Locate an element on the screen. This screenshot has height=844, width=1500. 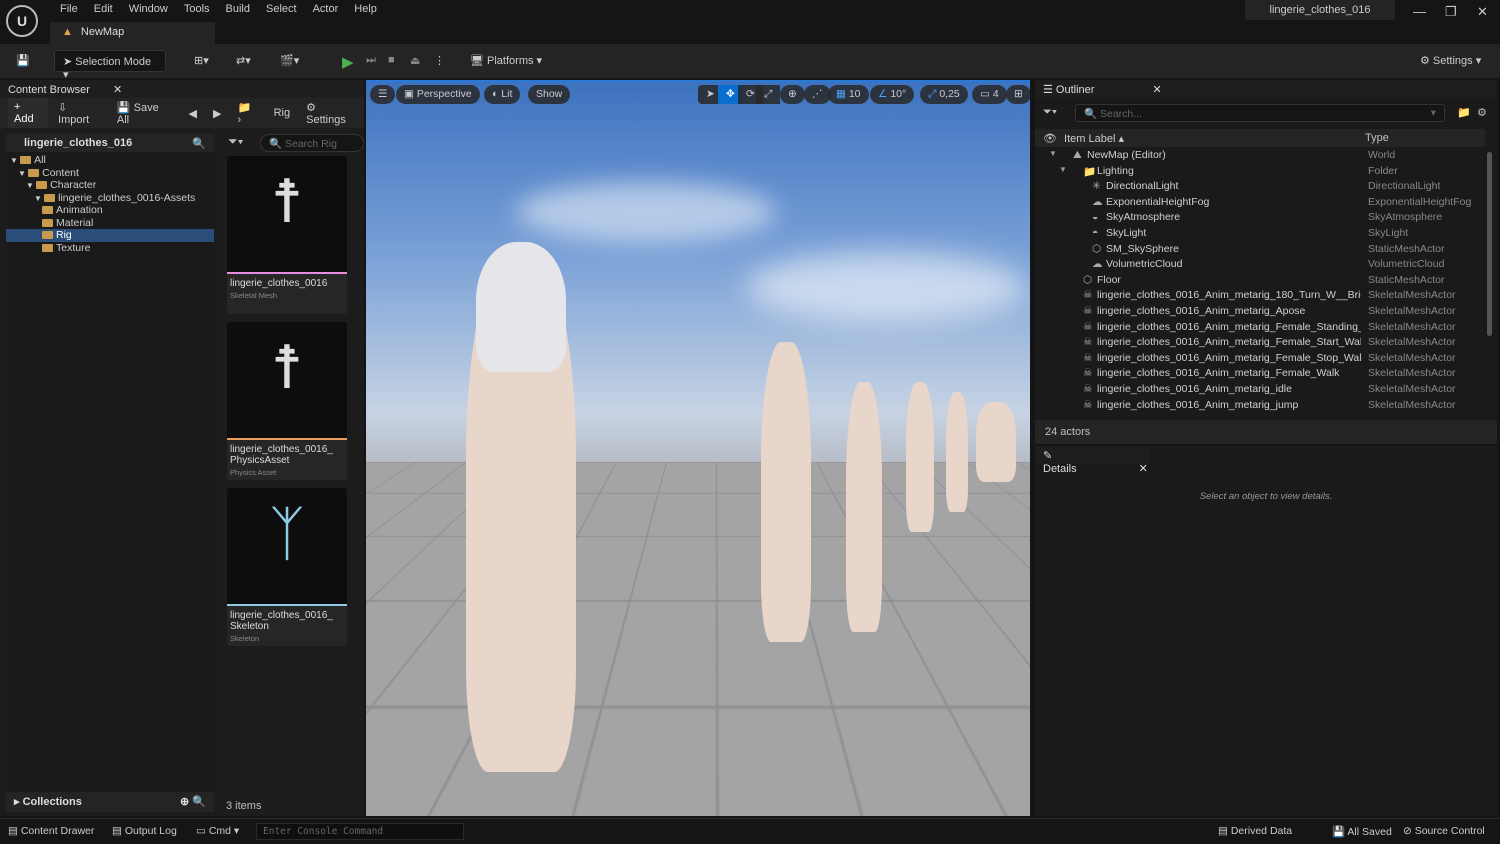
folder-content: ▼ Content is located at coordinates (110, 173).